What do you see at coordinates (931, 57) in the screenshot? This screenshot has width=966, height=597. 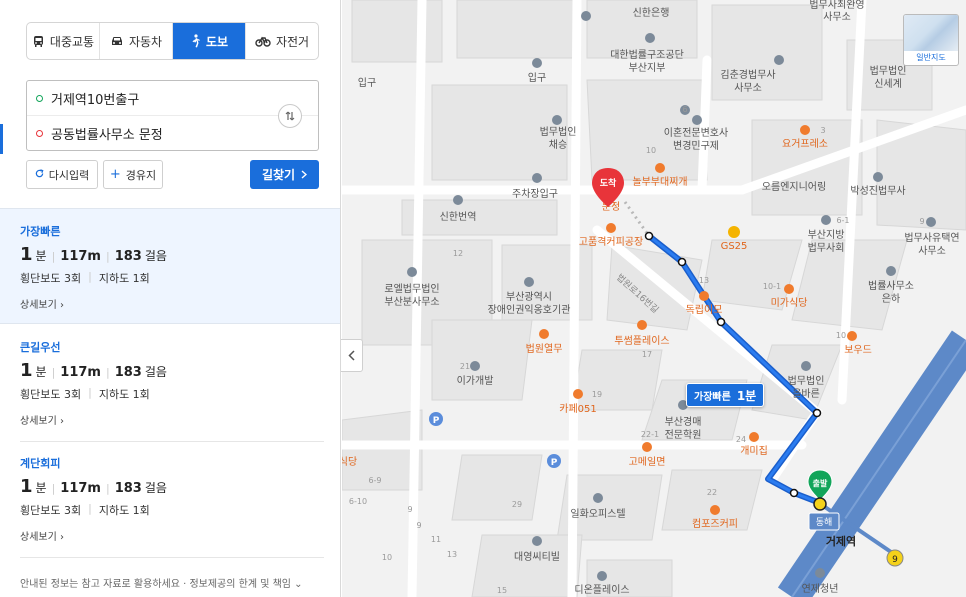 I see `map-type-label: 일반지도` at bounding box center [931, 57].